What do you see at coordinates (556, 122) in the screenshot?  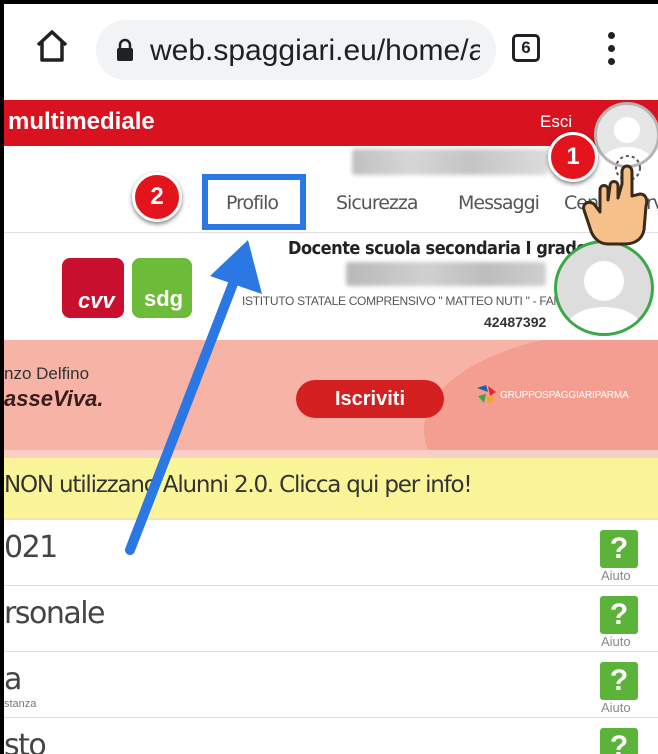 I see `logout-link: Esci` at bounding box center [556, 122].